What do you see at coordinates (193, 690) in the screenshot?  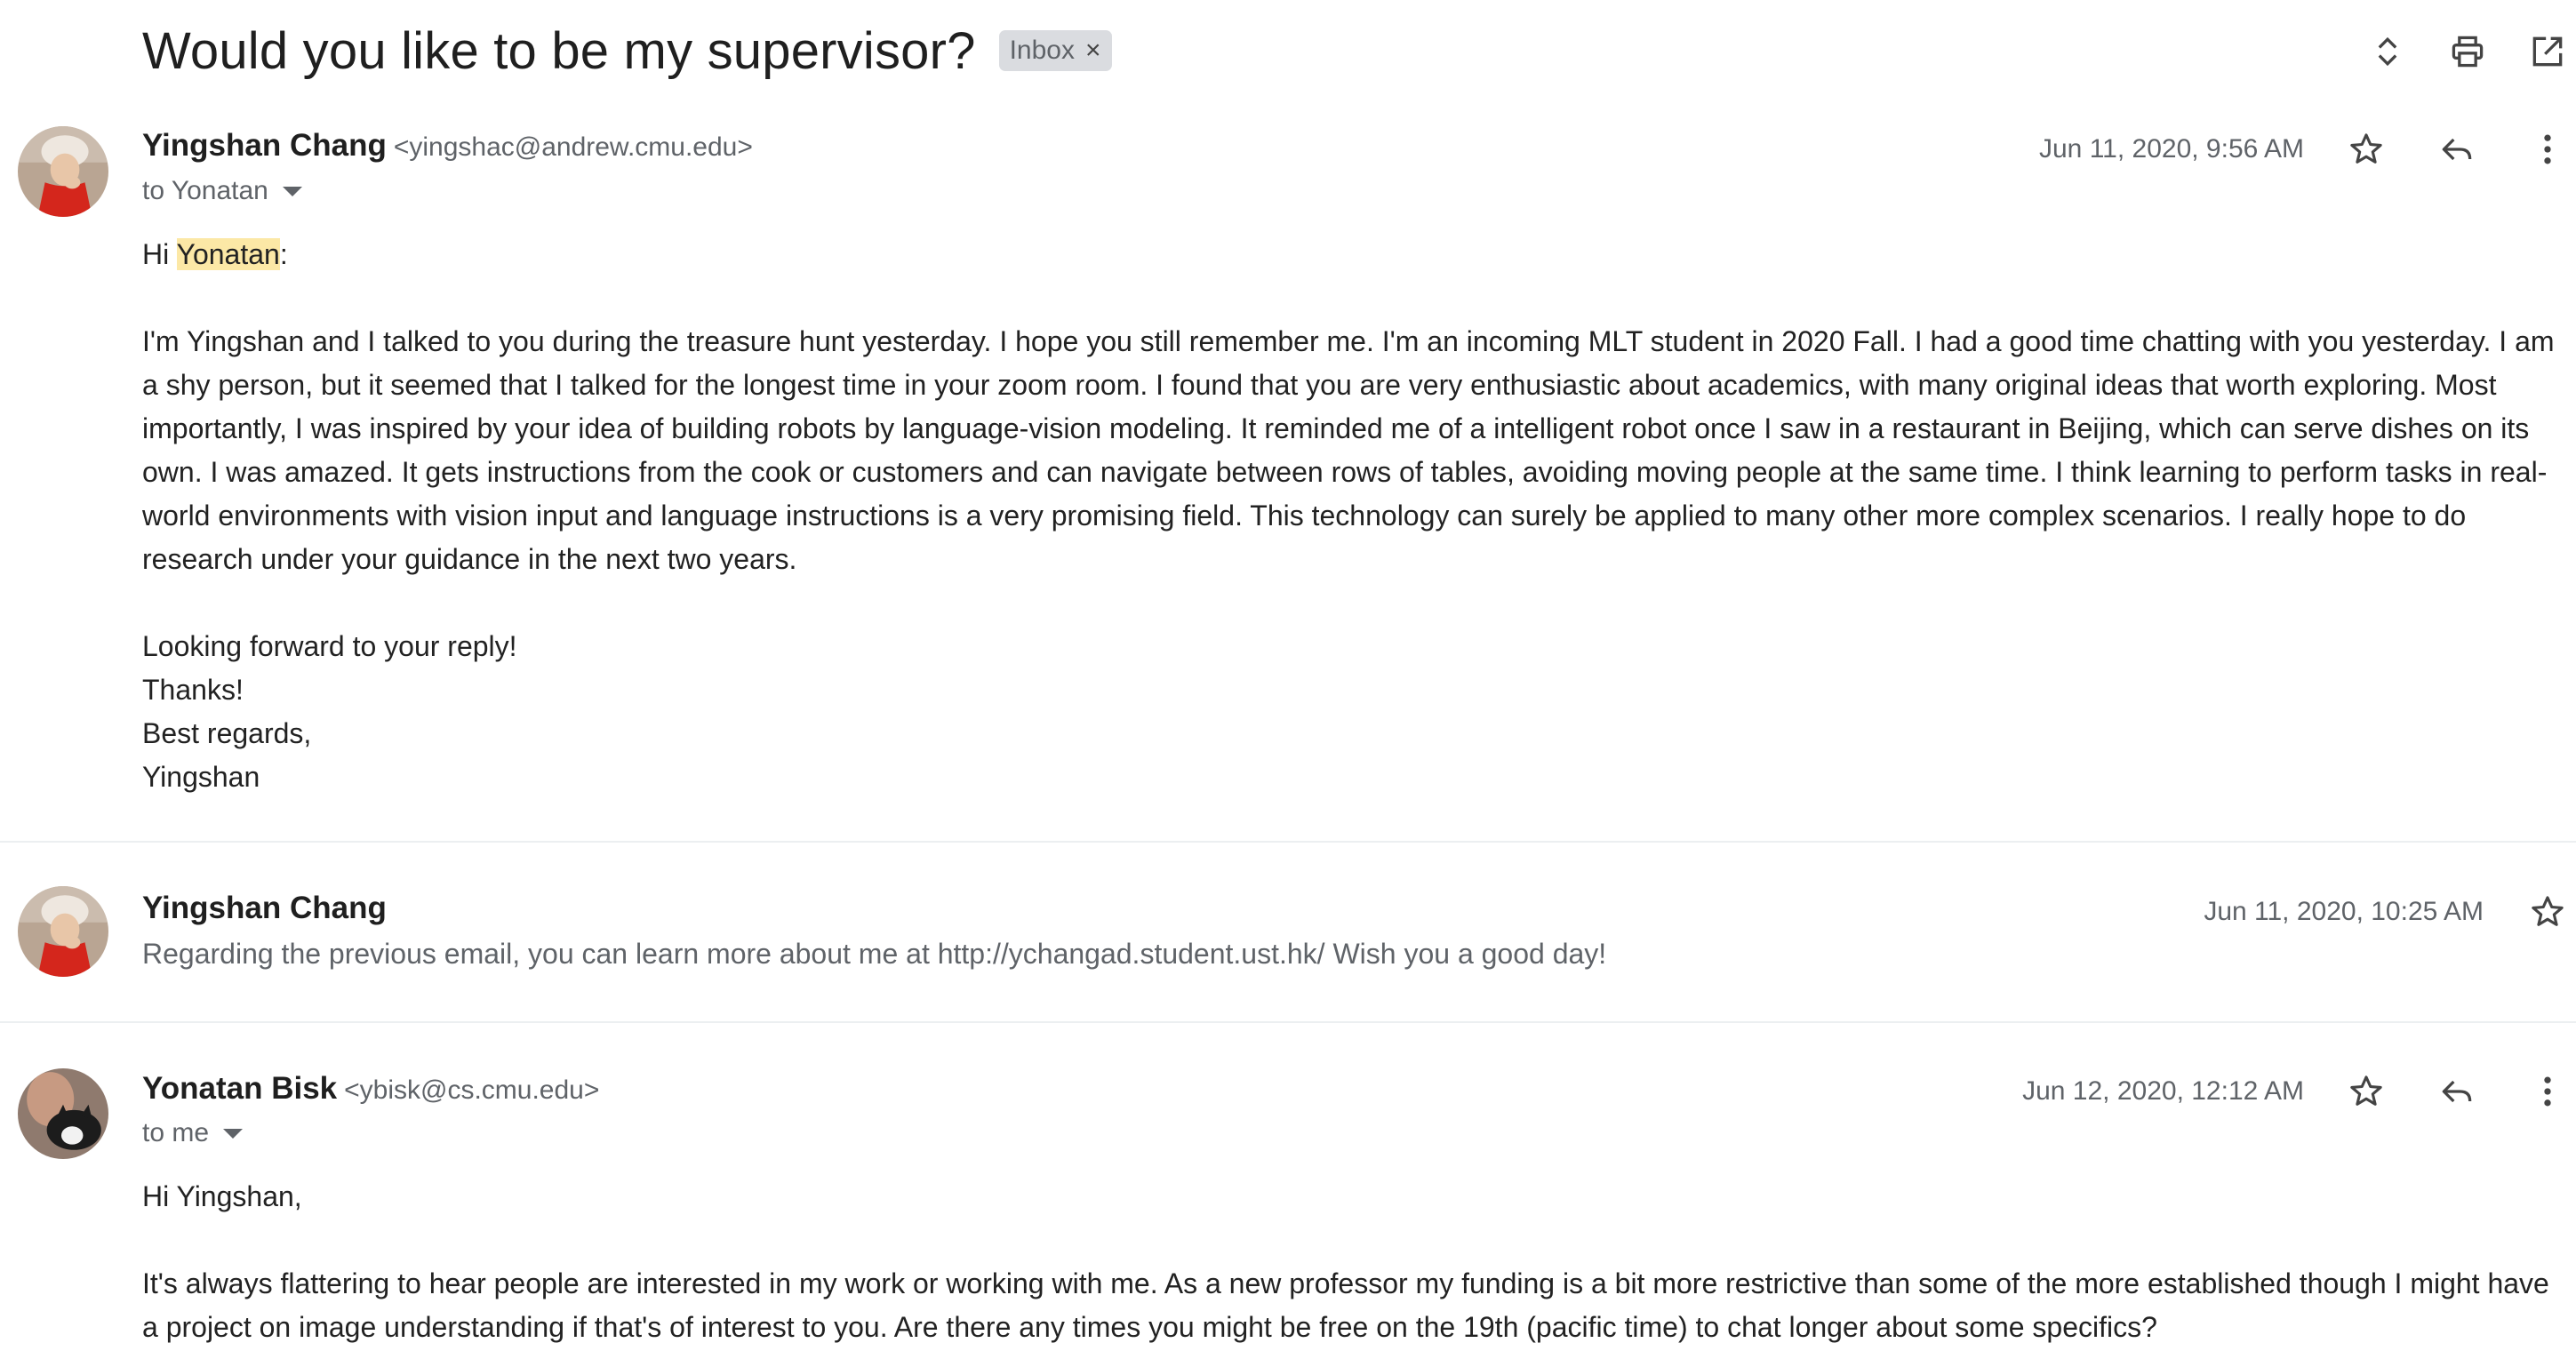 I see `closing-line: Thanks!` at bounding box center [193, 690].